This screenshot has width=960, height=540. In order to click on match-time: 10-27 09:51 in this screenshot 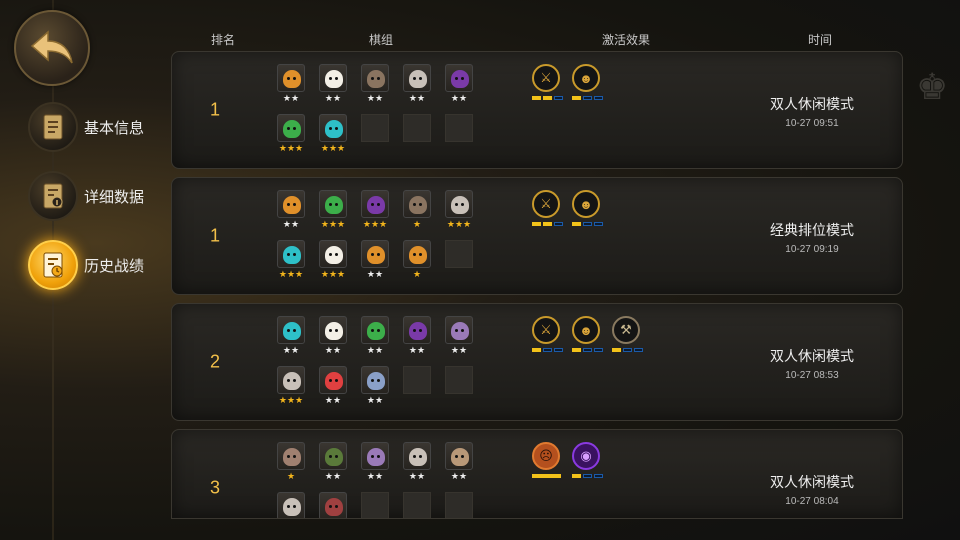, I will do `click(812, 123)`.